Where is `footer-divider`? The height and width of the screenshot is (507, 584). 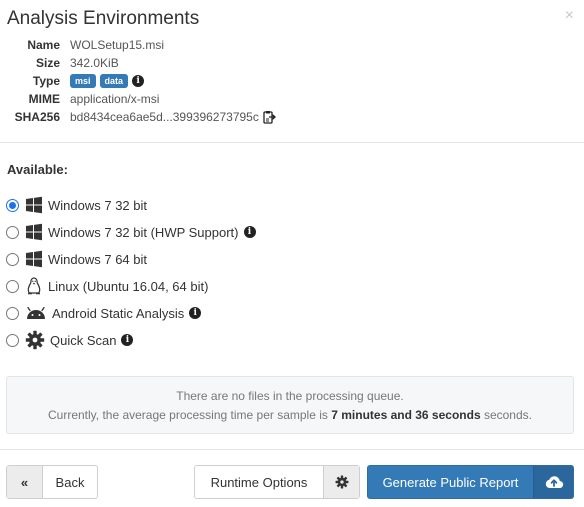
footer-divider is located at coordinates (292, 449).